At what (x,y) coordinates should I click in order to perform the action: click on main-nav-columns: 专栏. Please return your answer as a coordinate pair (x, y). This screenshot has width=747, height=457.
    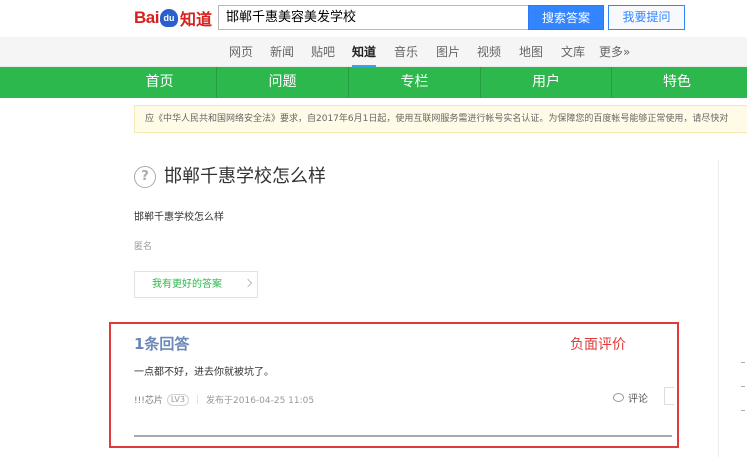
    Looking at the image, I should click on (414, 82).